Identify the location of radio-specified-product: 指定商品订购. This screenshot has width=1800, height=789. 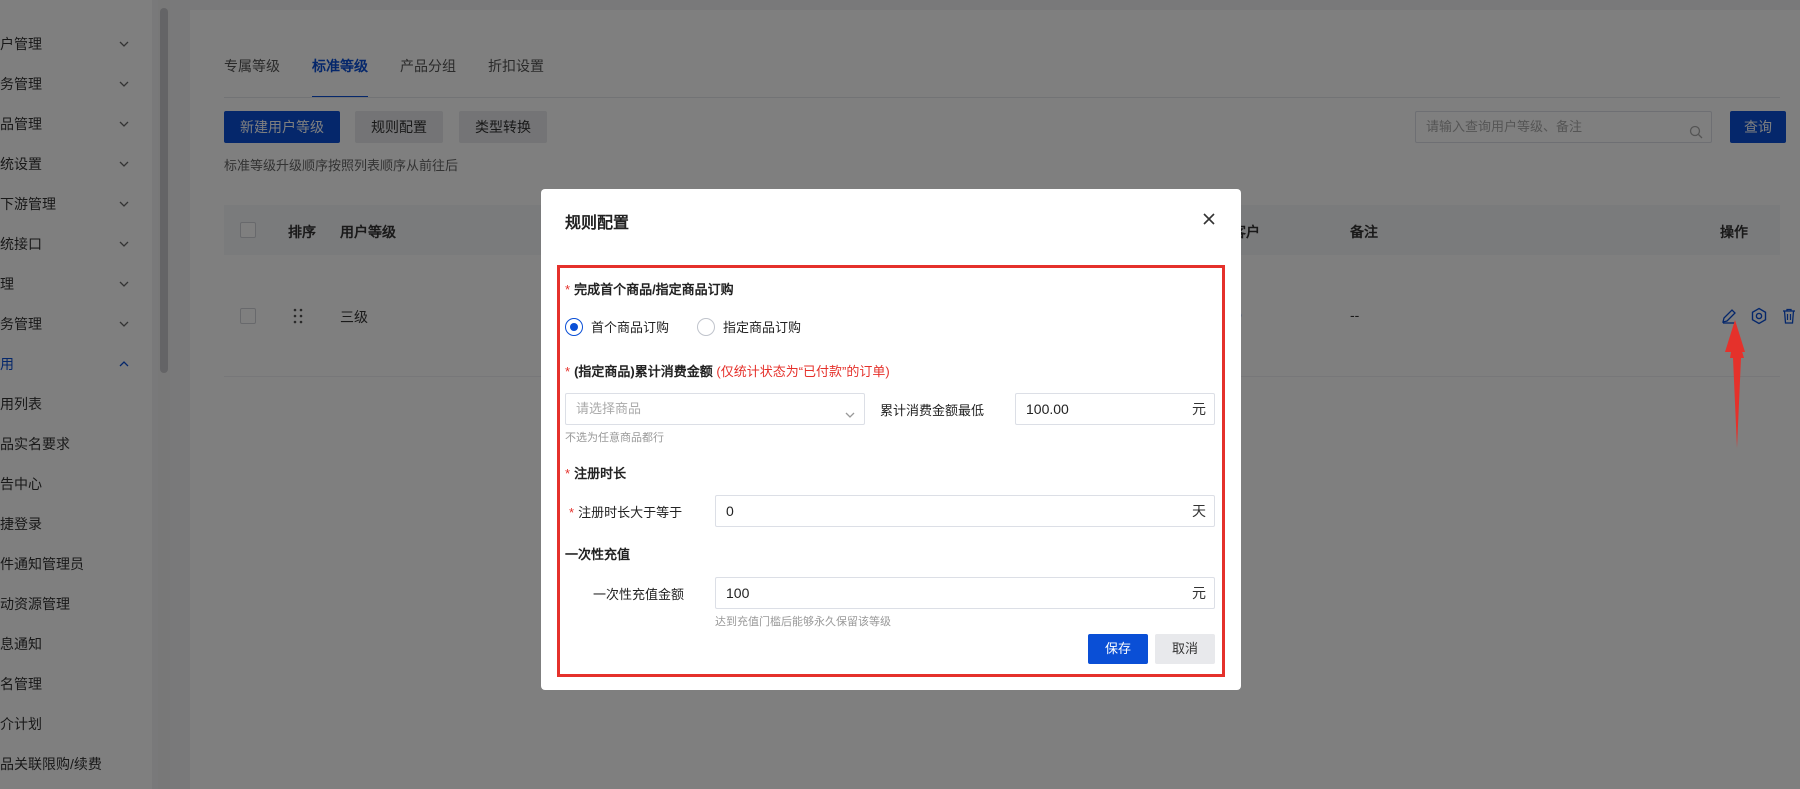
(749, 326).